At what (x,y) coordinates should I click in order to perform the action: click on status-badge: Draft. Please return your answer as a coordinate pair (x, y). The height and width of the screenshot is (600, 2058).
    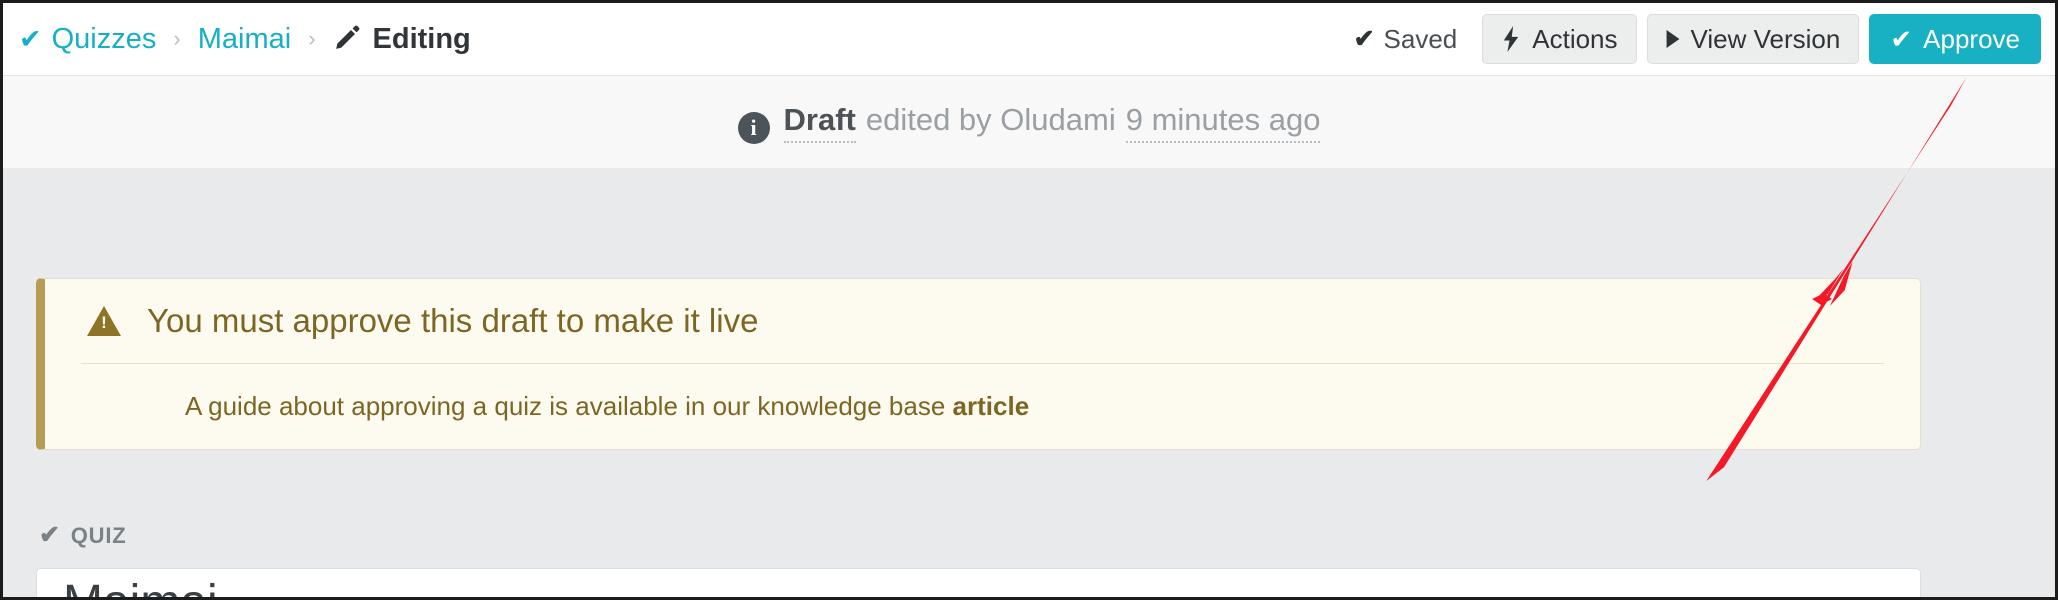
    Looking at the image, I should click on (819, 122).